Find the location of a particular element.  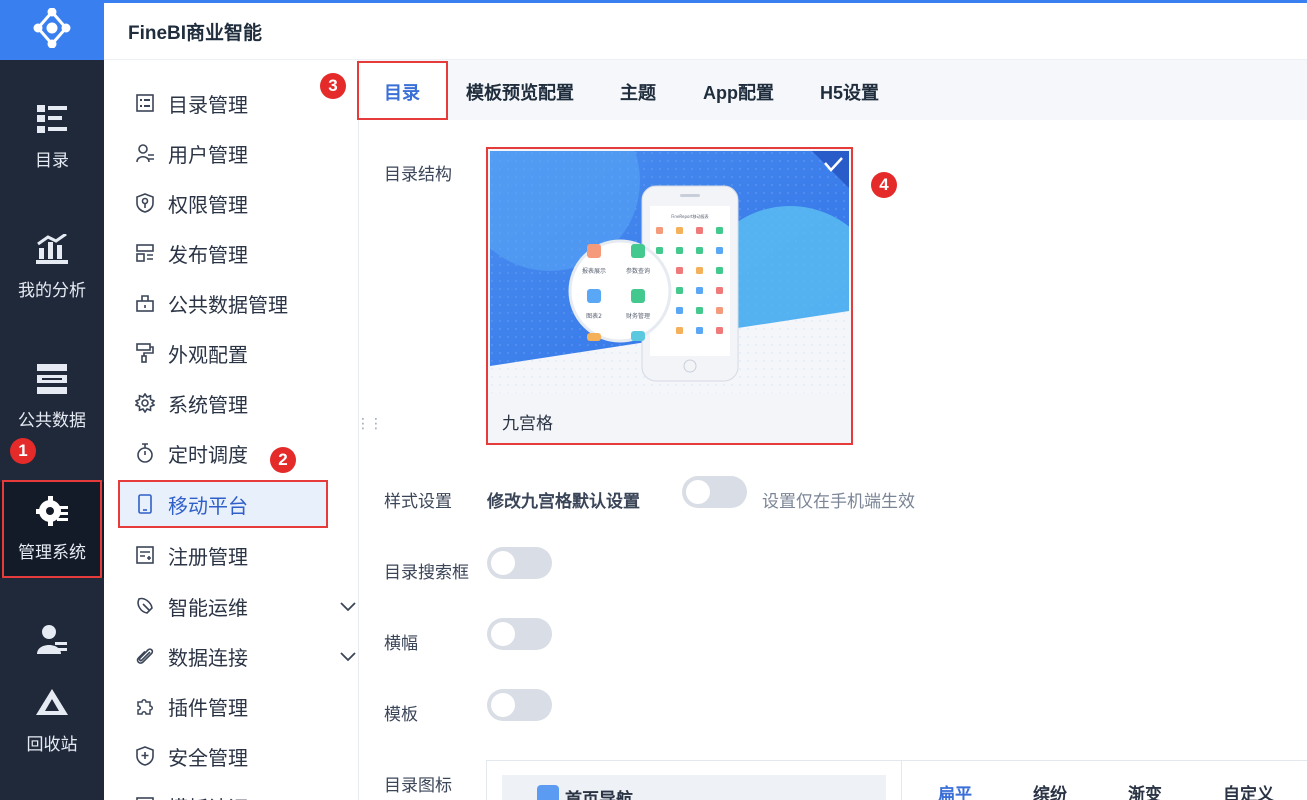

sidebar-item-template-auth: 模板认证 is located at coordinates (234, 795).